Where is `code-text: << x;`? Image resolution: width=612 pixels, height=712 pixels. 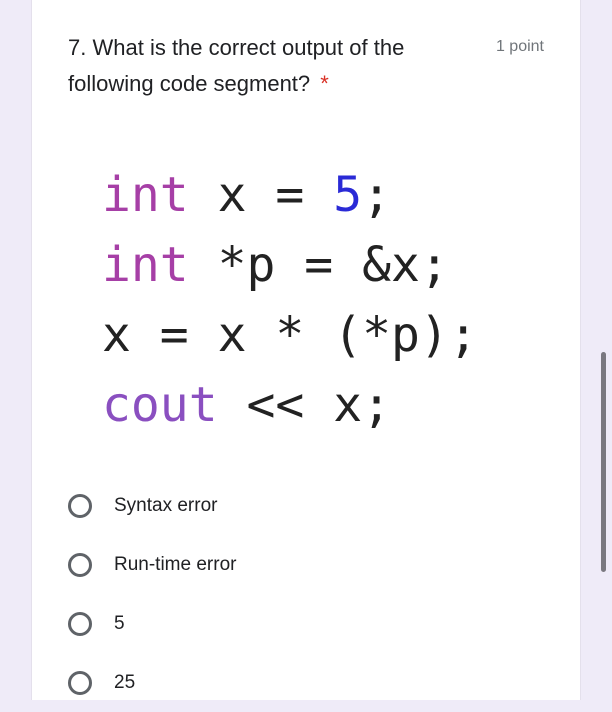
code-text: << x; is located at coordinates (304, 405).